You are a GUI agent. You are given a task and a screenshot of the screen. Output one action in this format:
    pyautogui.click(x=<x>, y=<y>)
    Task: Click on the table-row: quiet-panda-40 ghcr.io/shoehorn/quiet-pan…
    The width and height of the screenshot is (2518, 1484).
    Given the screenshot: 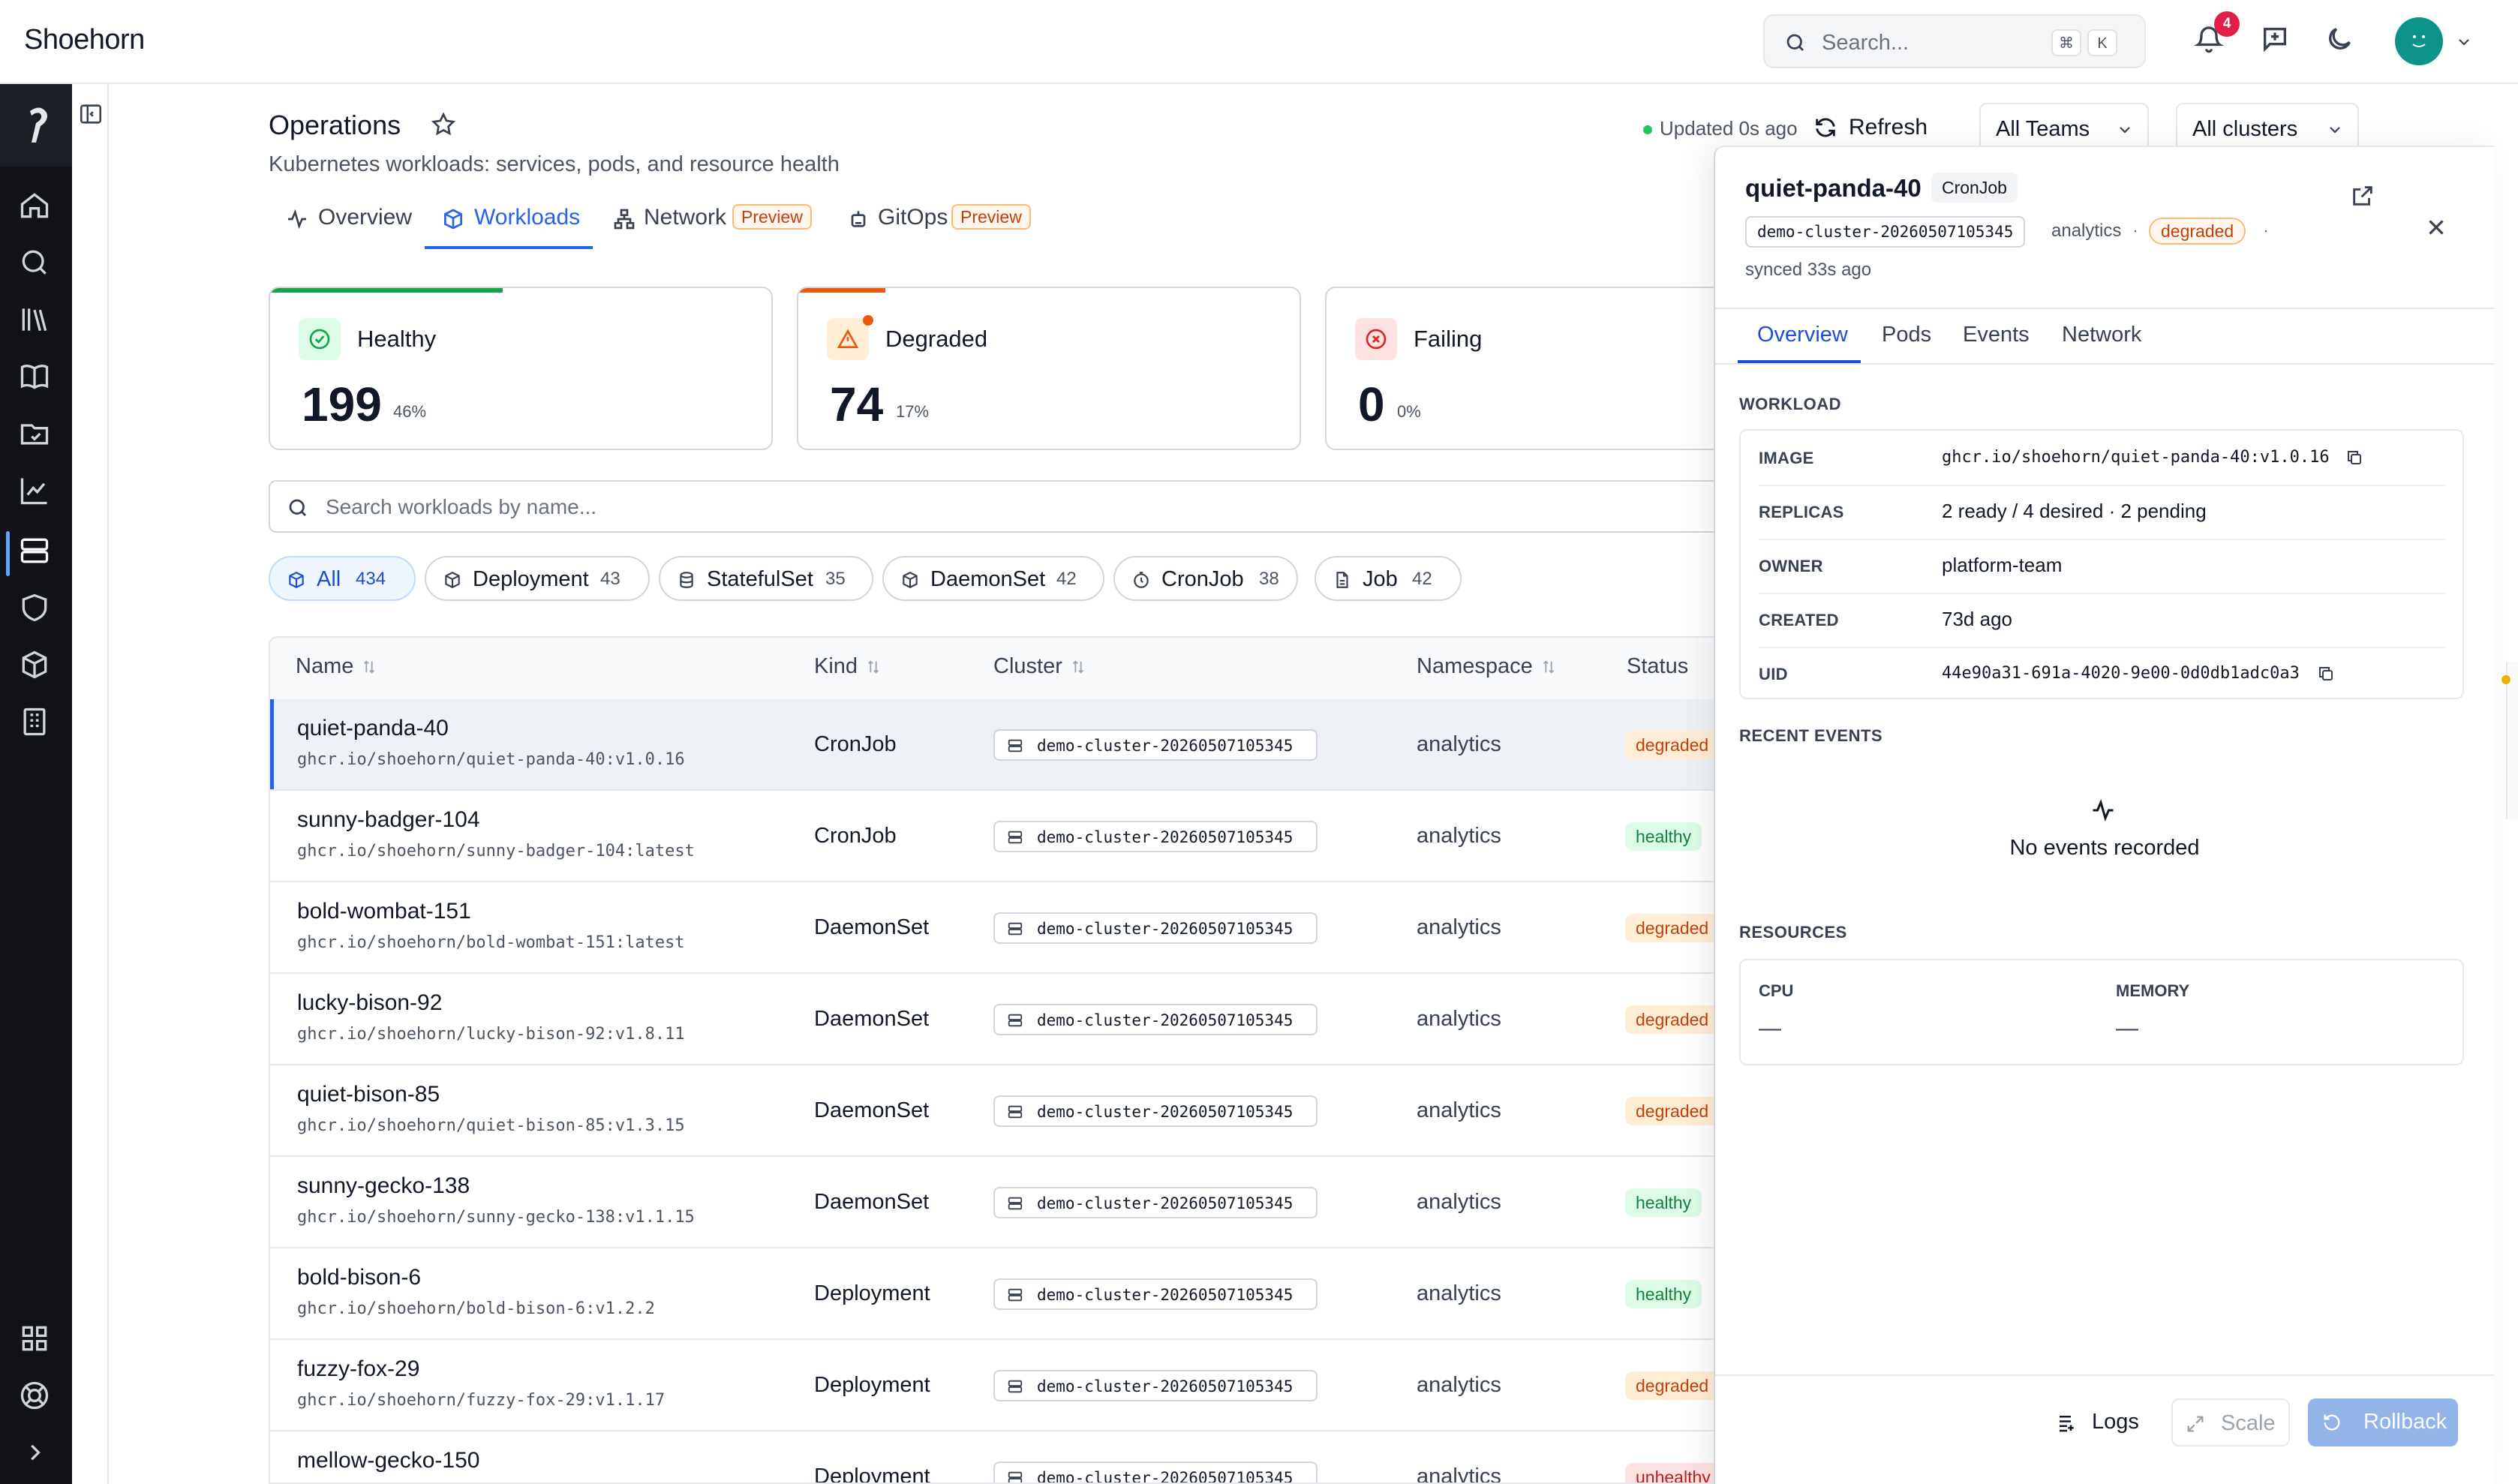 What is the action you would take?
    pyautogui.click(x=1019, y=745)
    